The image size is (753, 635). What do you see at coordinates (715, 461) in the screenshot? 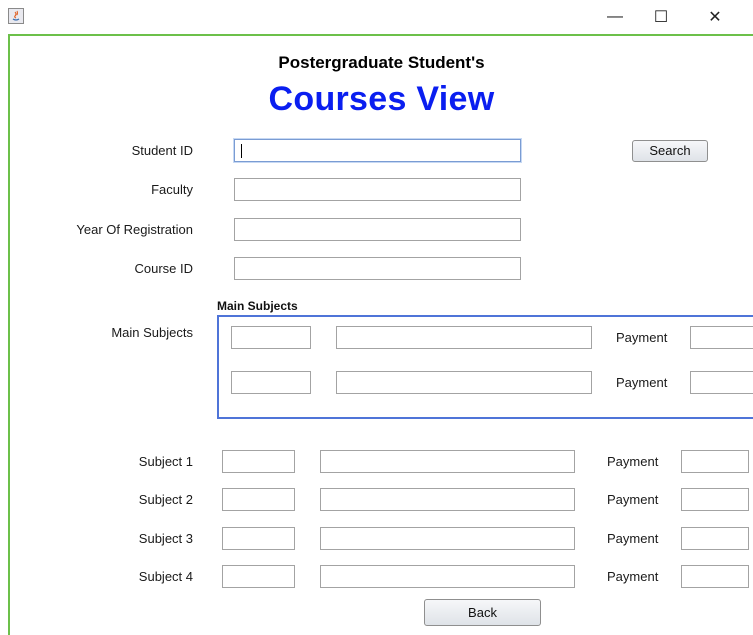
I see `subject-1-payment-input` at bounding box center [715, 461].